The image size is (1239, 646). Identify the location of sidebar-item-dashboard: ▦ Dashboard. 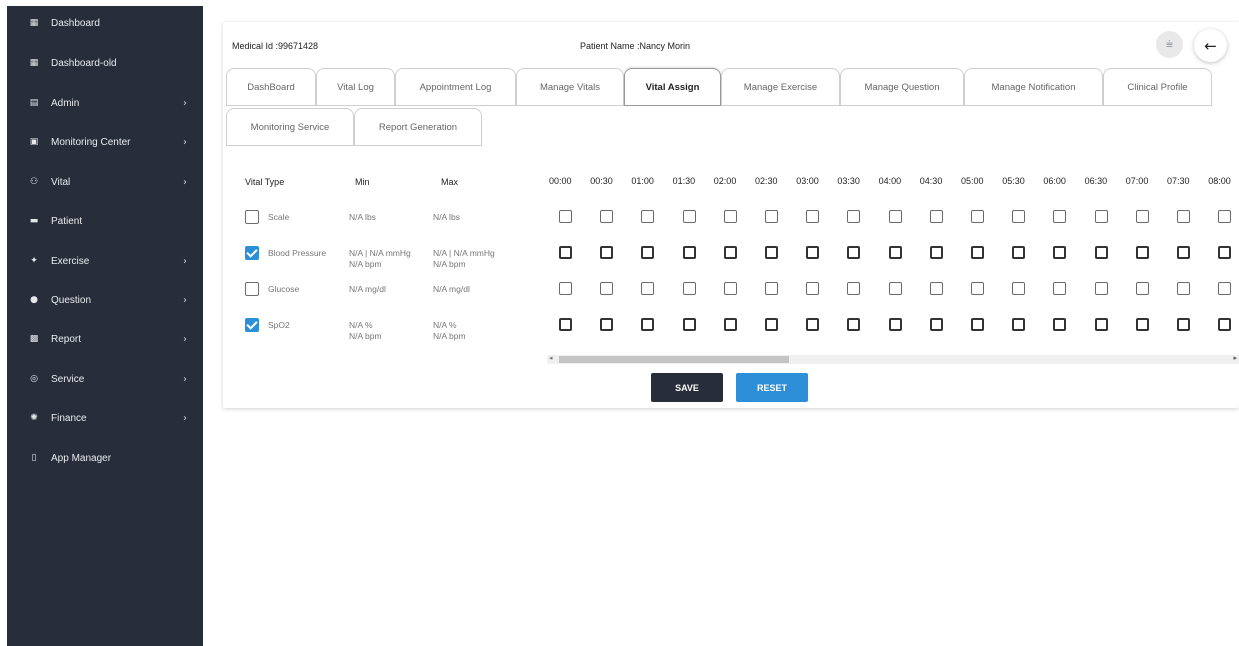
(105, 23).